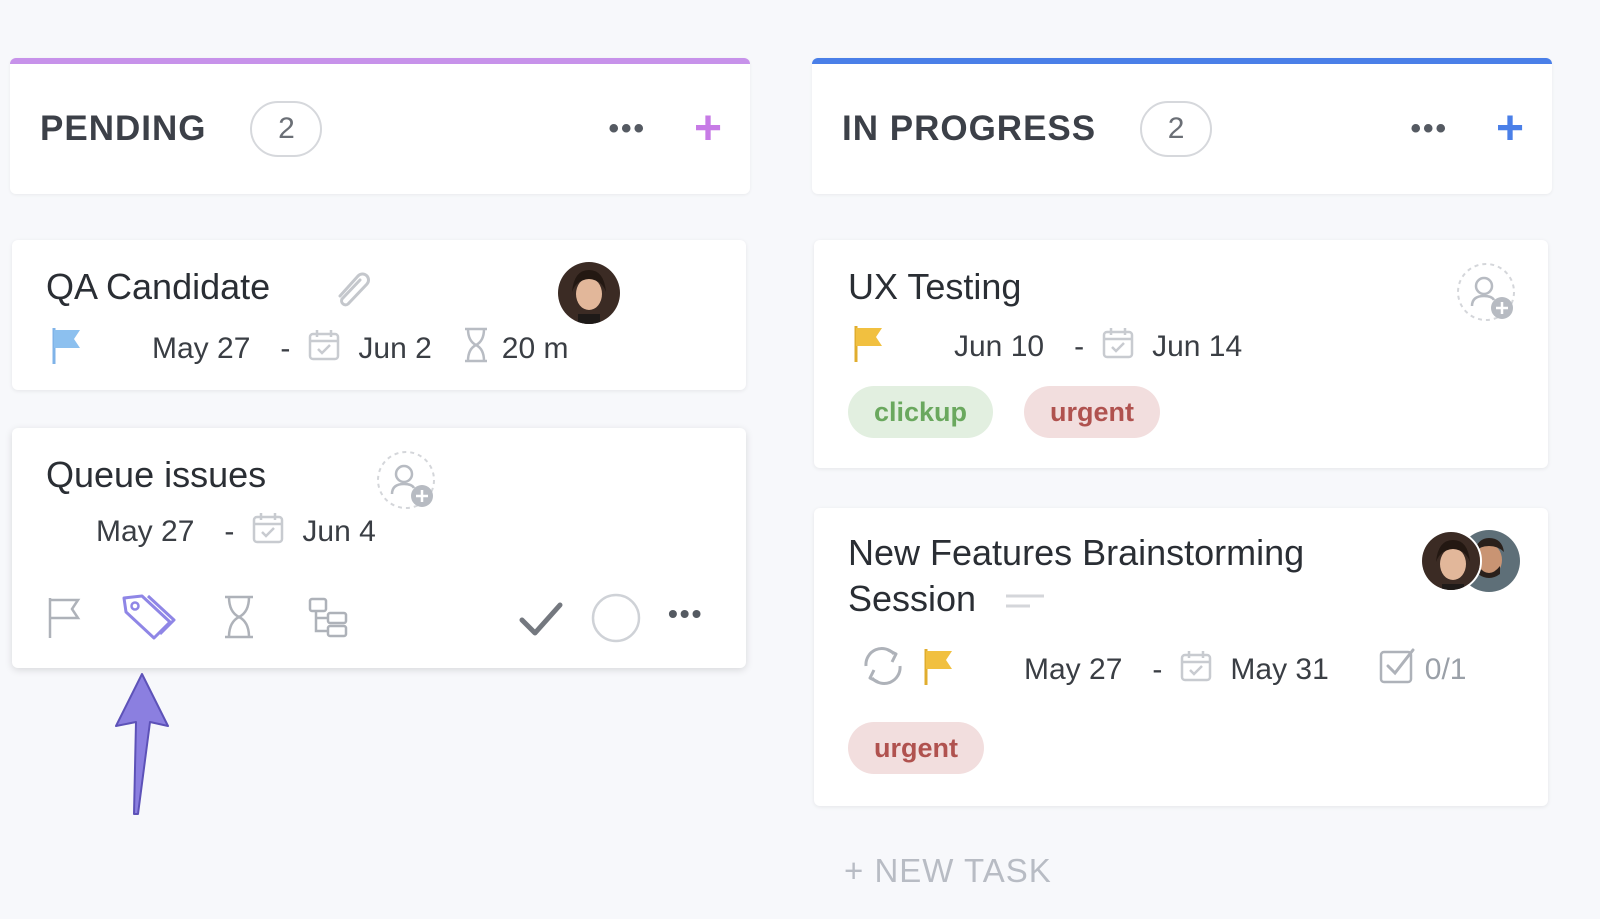 This screenshot has width=1600, height=919. I want to click on task-title-line1: New Features Brainstorming, so click(1076, 553).